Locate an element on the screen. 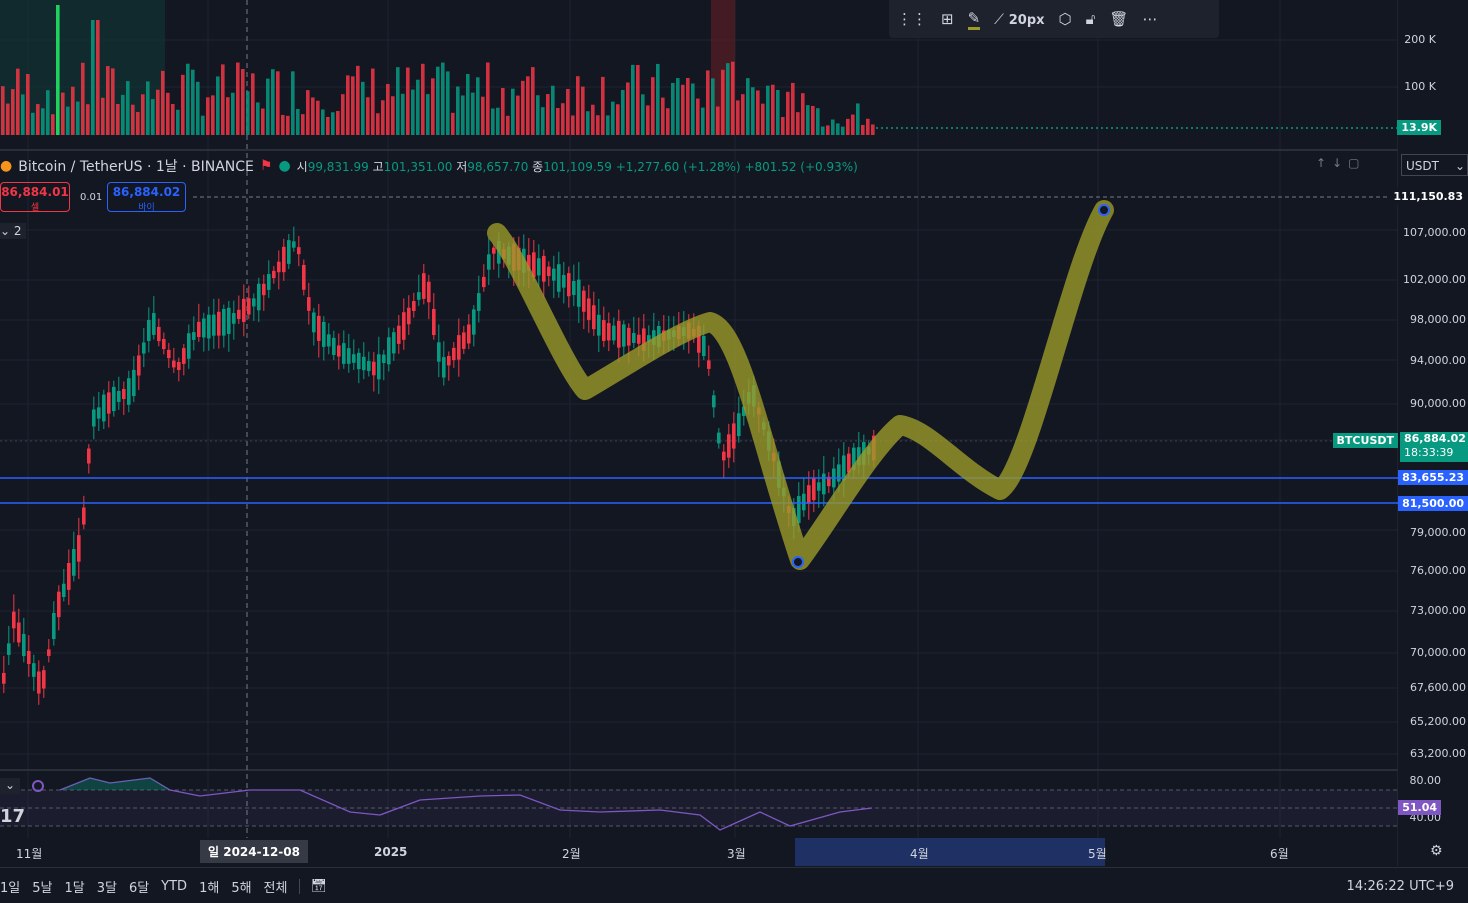 The height and width of the screenshot is (903, 1468). hline-tag-1: 83,655.23 is located at coordinates (1433, 477).